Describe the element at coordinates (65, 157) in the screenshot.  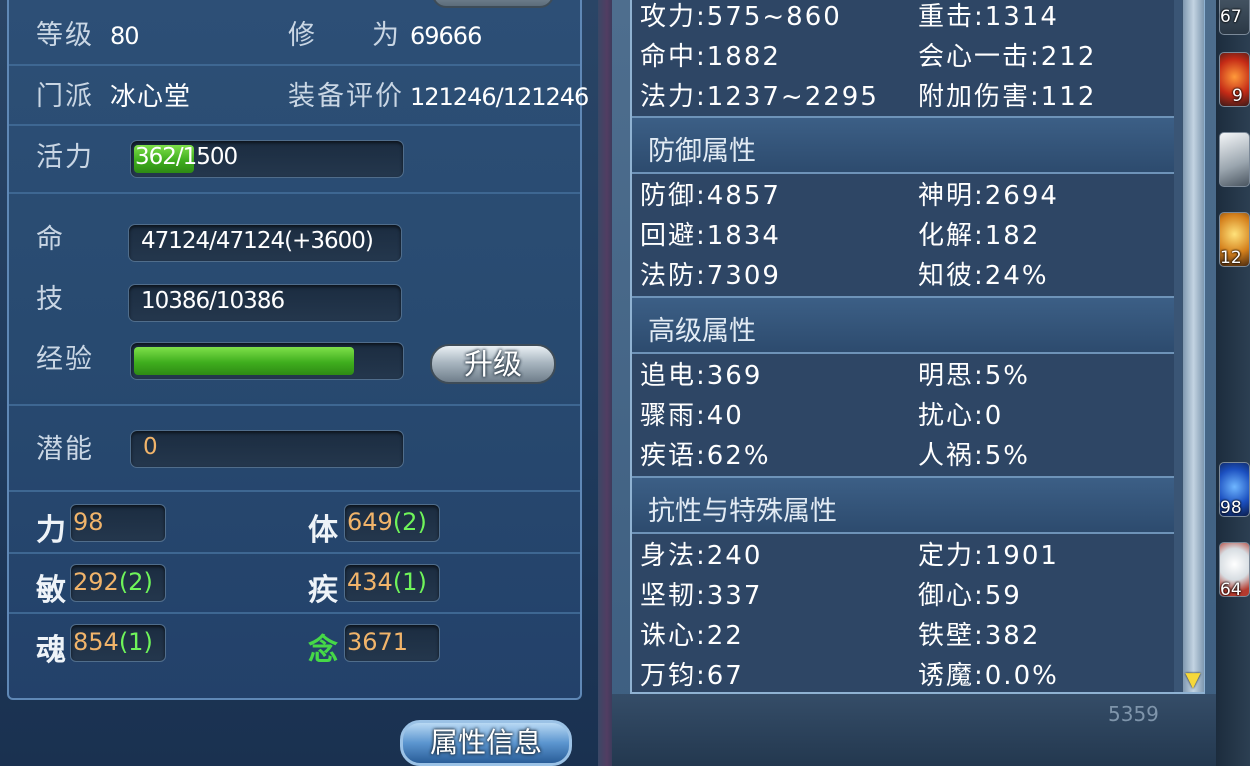
I see `vitality-label: 活力` at that location.